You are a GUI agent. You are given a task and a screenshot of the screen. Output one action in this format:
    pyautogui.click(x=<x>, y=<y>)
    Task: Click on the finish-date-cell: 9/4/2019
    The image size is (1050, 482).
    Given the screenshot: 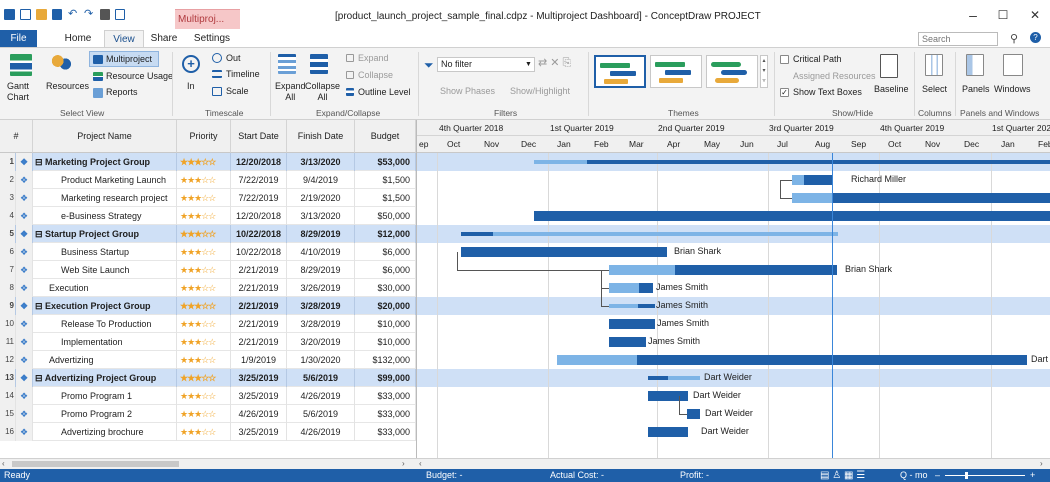 What is the action you would take?
    pyautogui.click(x=321, y=180)
    